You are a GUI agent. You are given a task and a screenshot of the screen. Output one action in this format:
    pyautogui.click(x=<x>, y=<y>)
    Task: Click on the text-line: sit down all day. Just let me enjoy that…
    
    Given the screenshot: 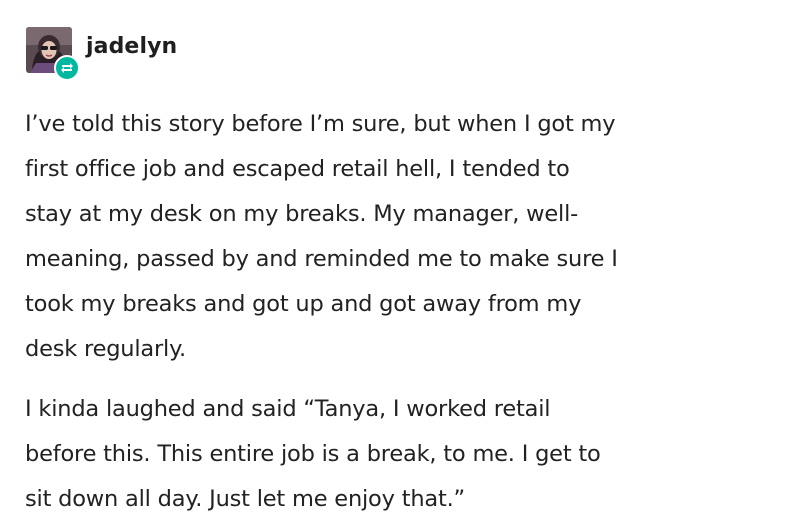 What is the action you would take?
    pyautogui.click(x=245, y=499)
    